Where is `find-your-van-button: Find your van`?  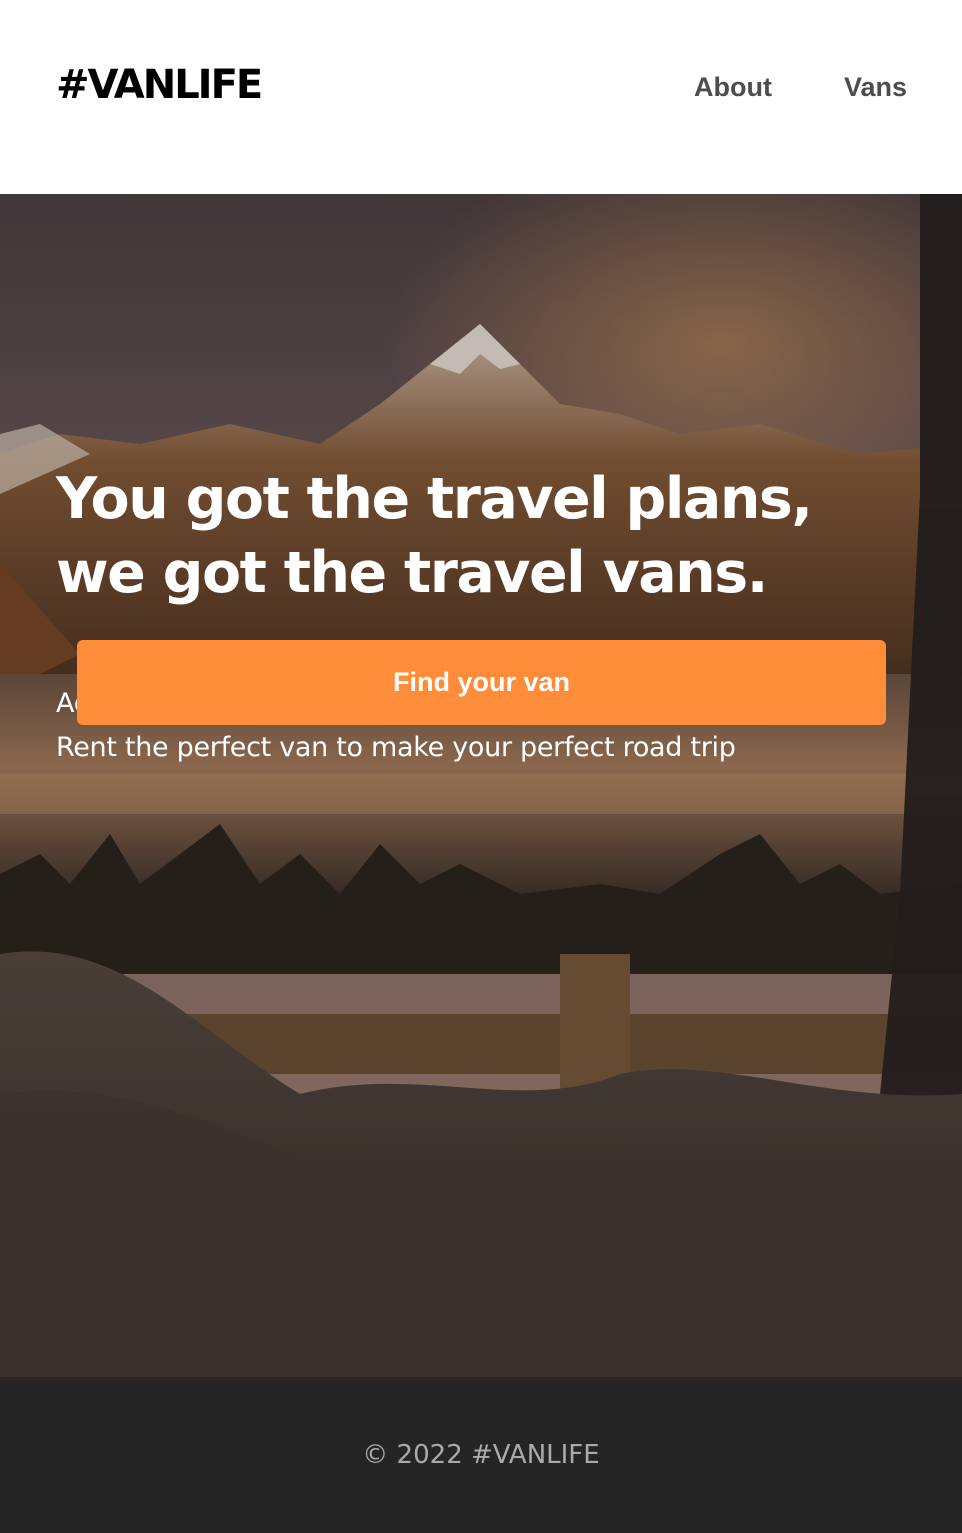 find-your-van-button: Find your van is located at coordinates (481, 682).